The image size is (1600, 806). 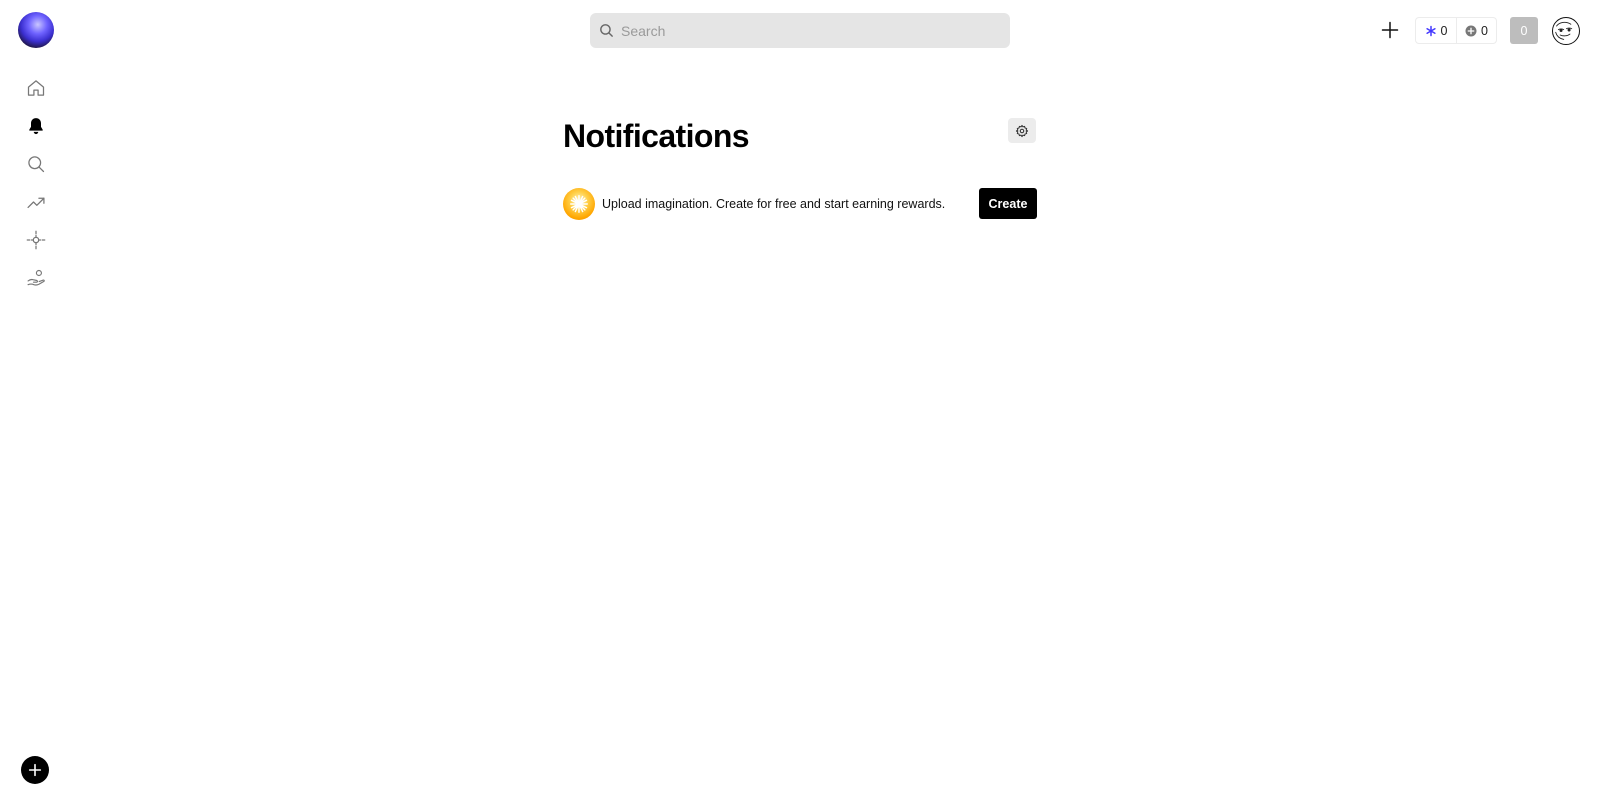 I want to click on sparkle-avatar-icon, so click(x=579, y=203).